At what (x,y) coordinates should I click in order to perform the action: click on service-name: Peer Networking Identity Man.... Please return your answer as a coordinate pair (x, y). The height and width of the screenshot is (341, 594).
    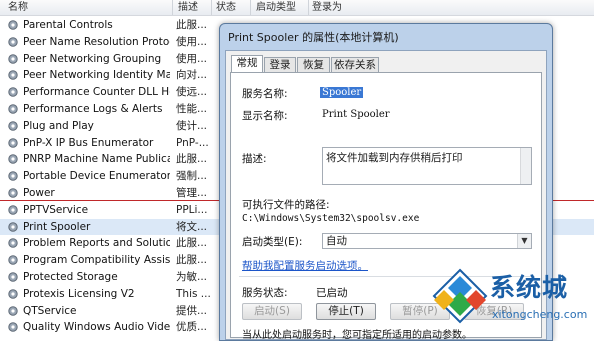
    Looking at the image, I should click on (96, 75).